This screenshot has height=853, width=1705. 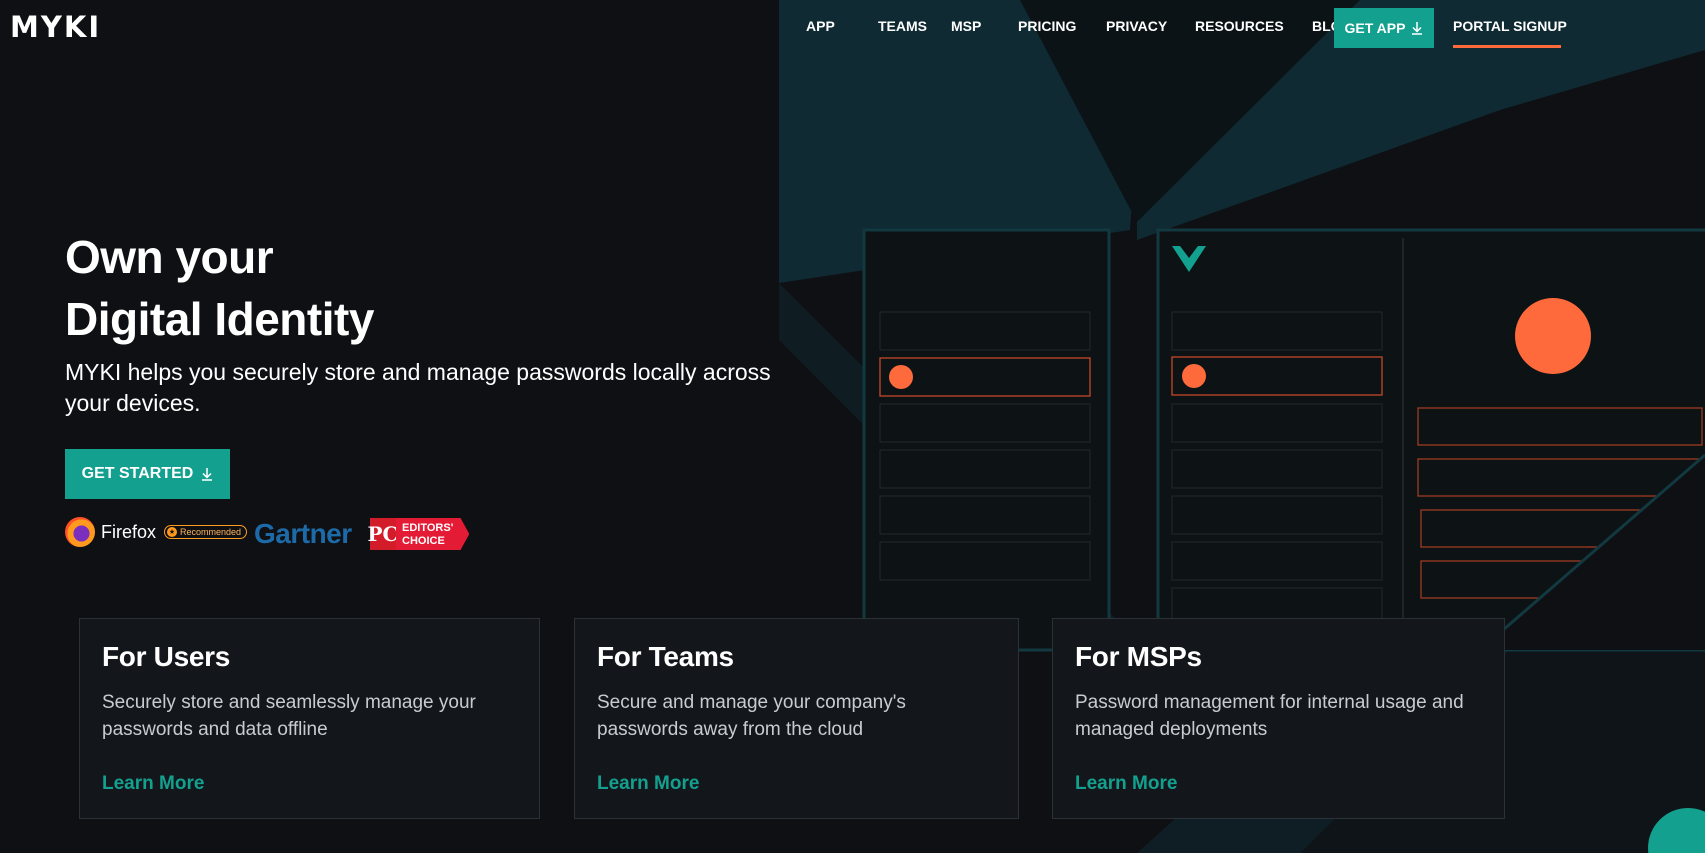 What do you see at coordinates (303, 533) in the screenshot?
I see `gartner-logo: Gartner` at bounding box center [303, 533].